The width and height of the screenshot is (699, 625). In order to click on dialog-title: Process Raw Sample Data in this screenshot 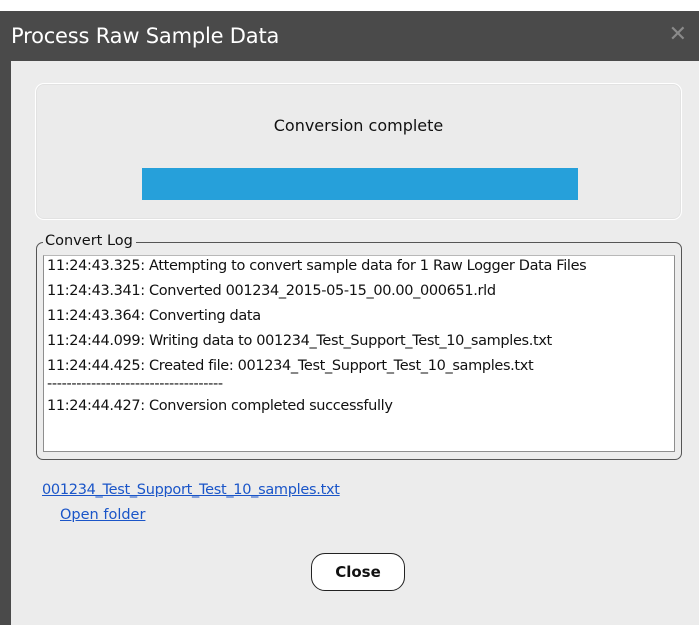, I will do `click(145, 36)`.